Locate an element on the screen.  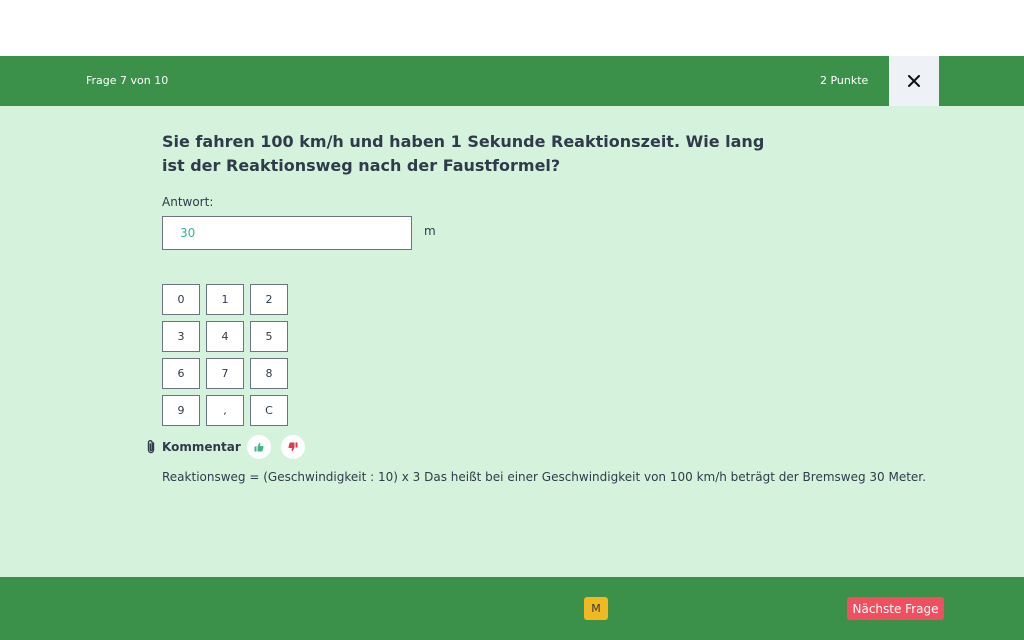
keypad-key-clear: C is located at coordinates (269, 410).